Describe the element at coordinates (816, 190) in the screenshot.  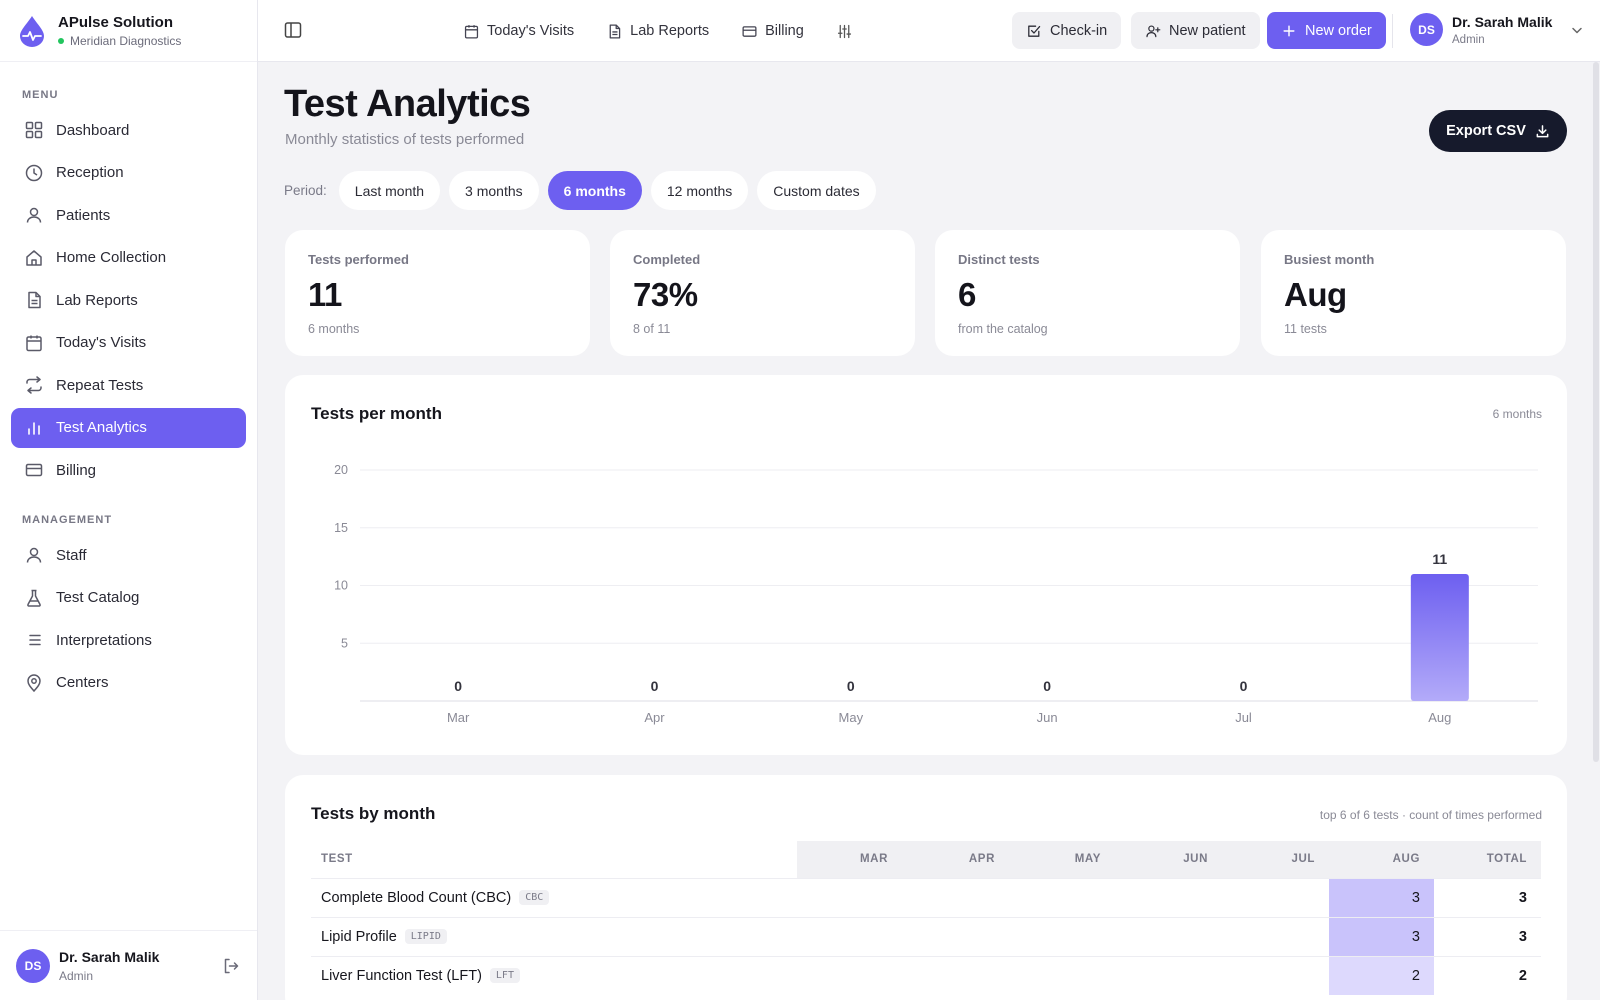
I see `period-custom-dates-chip: Custom dates` at that location.